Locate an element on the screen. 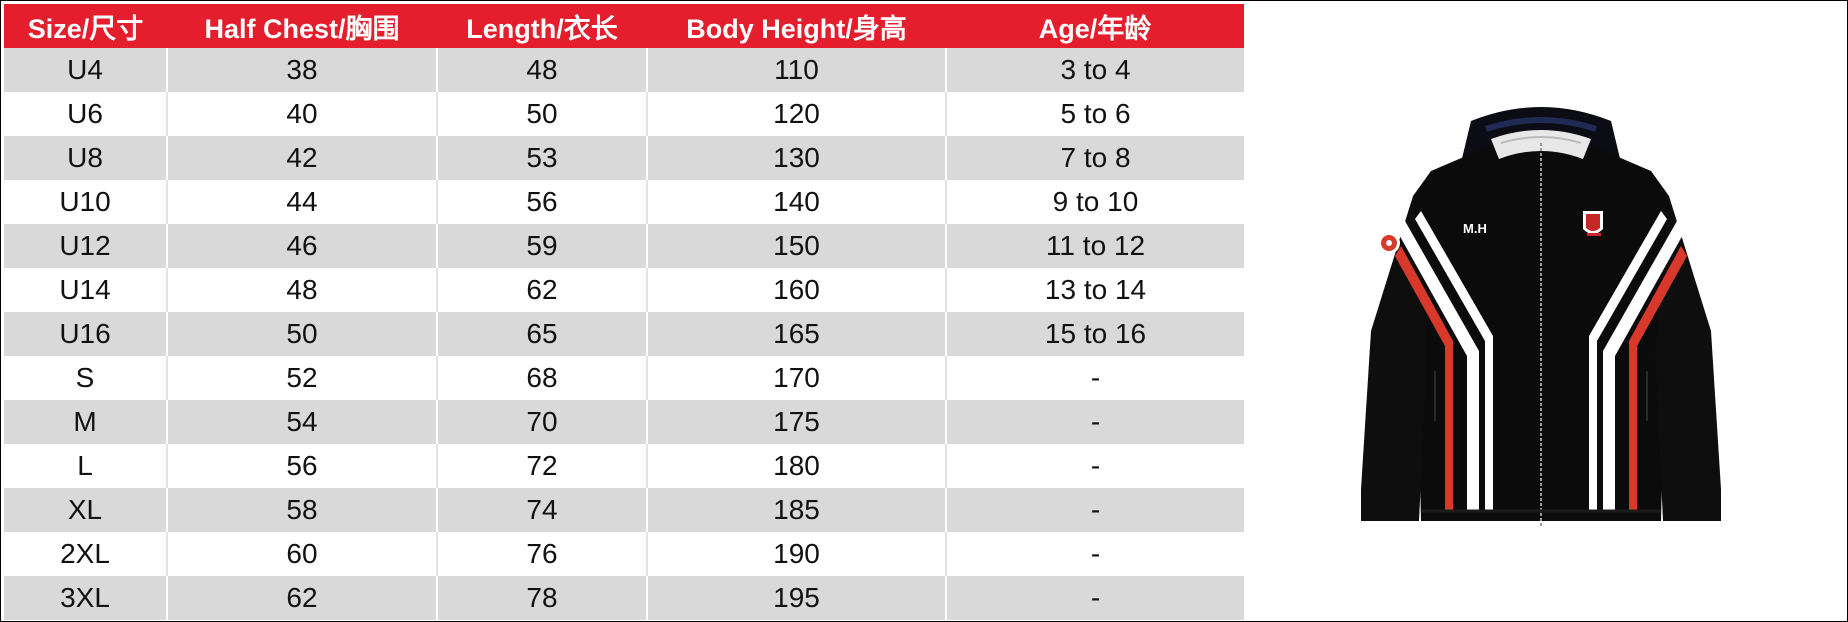  cell-half-chest: 48 is located at coordinates (302, 290).